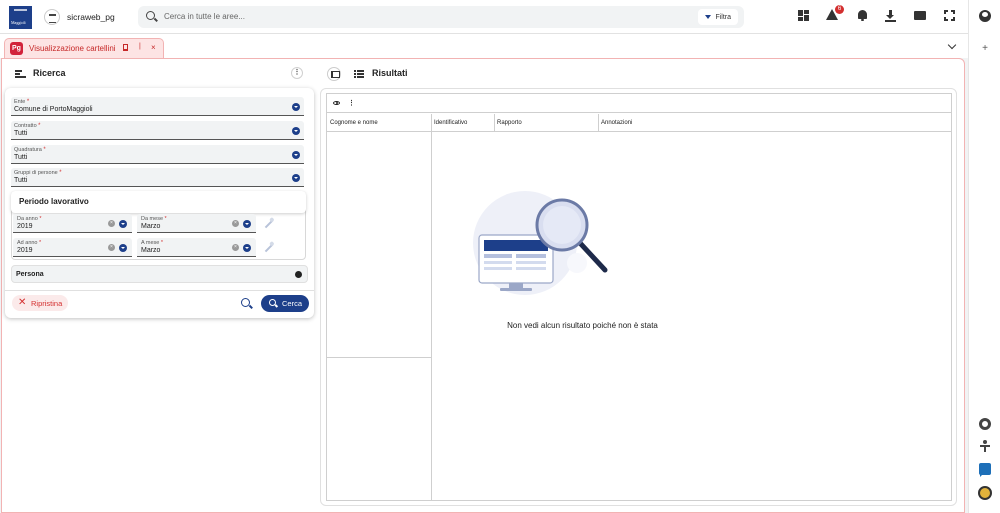  I want to click on filter-button: Filtra, so click(718, 17).